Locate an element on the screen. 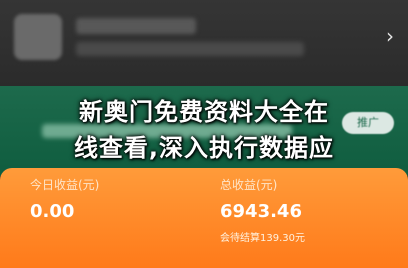 The image size is (408, 268). overlay-headline-line1: 新奥门免费资料大全在 is located at coordinates (204, 112).